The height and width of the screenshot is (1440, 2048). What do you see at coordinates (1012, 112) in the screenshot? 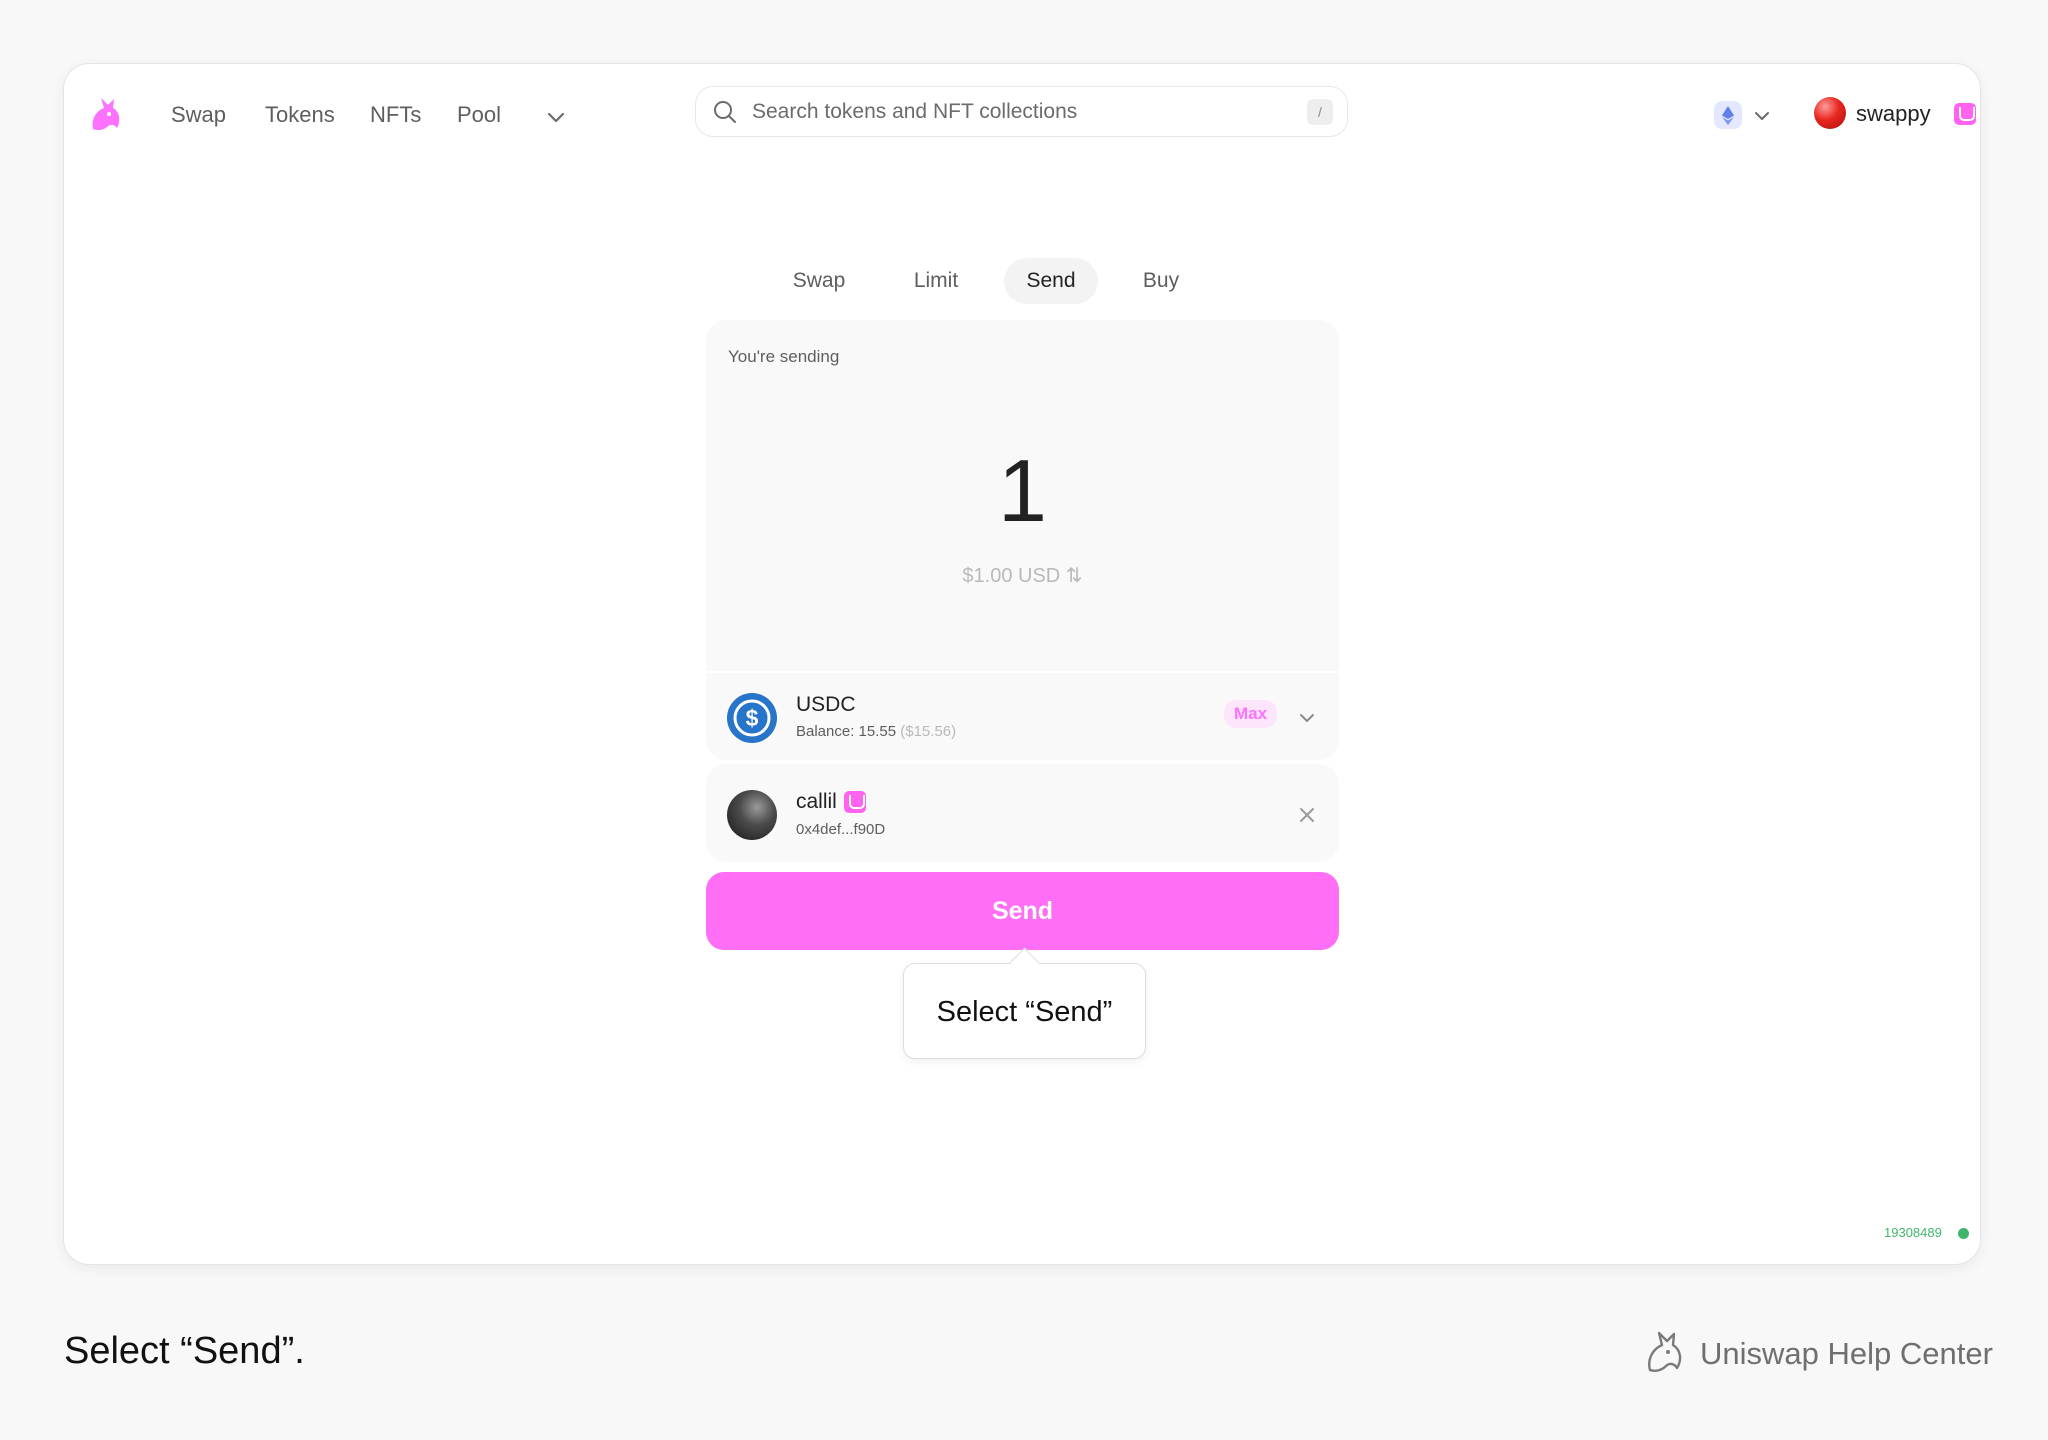
I see `search-input` at bounding box center [1012, 112].